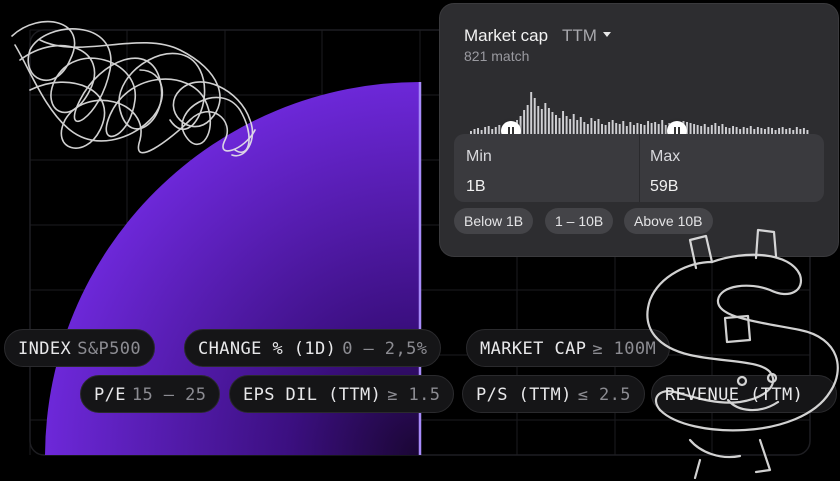  What do you see at coordinates (533, 349) in the screenshot?
I see `chip-market-cap-name: MARKET CAP` at bounding box center [533, 349].